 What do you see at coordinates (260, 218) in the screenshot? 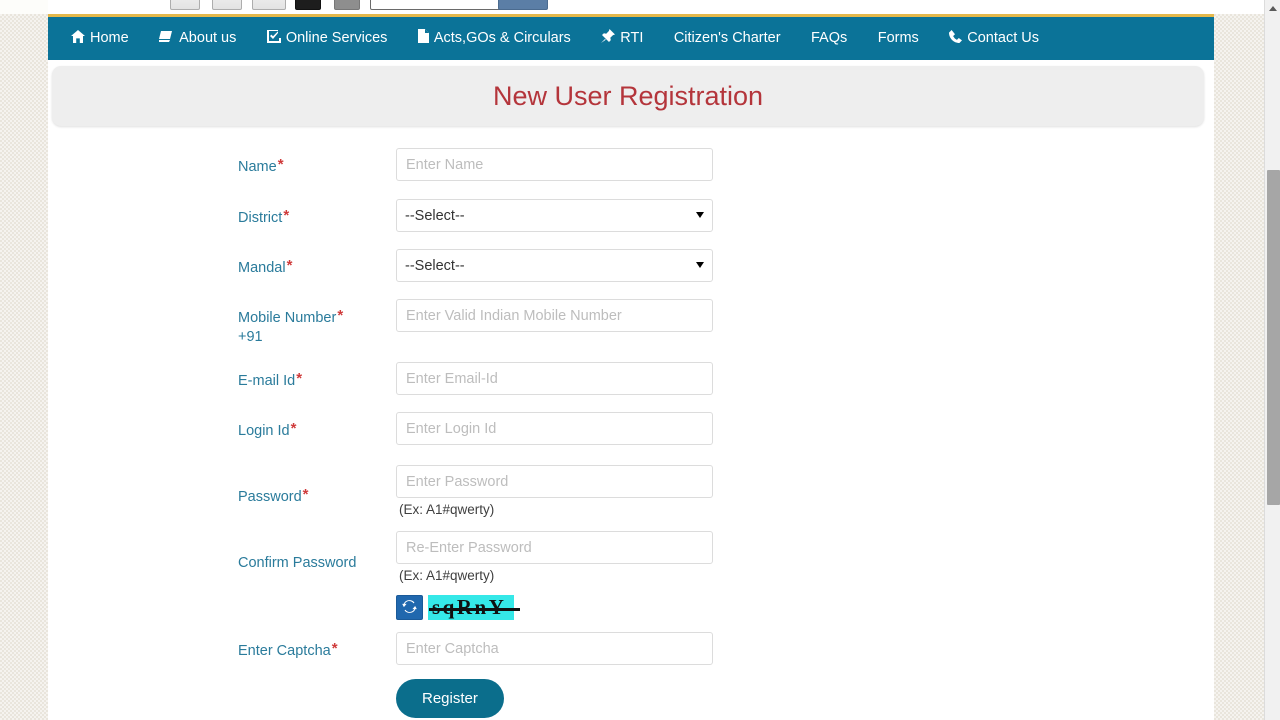
I see `district-label: District` at bounding box center [260, 218].